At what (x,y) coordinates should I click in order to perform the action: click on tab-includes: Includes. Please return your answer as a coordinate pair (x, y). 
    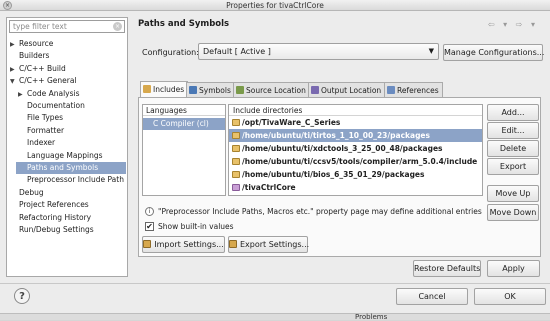
    Looking at the image, I should click on (164, 89).